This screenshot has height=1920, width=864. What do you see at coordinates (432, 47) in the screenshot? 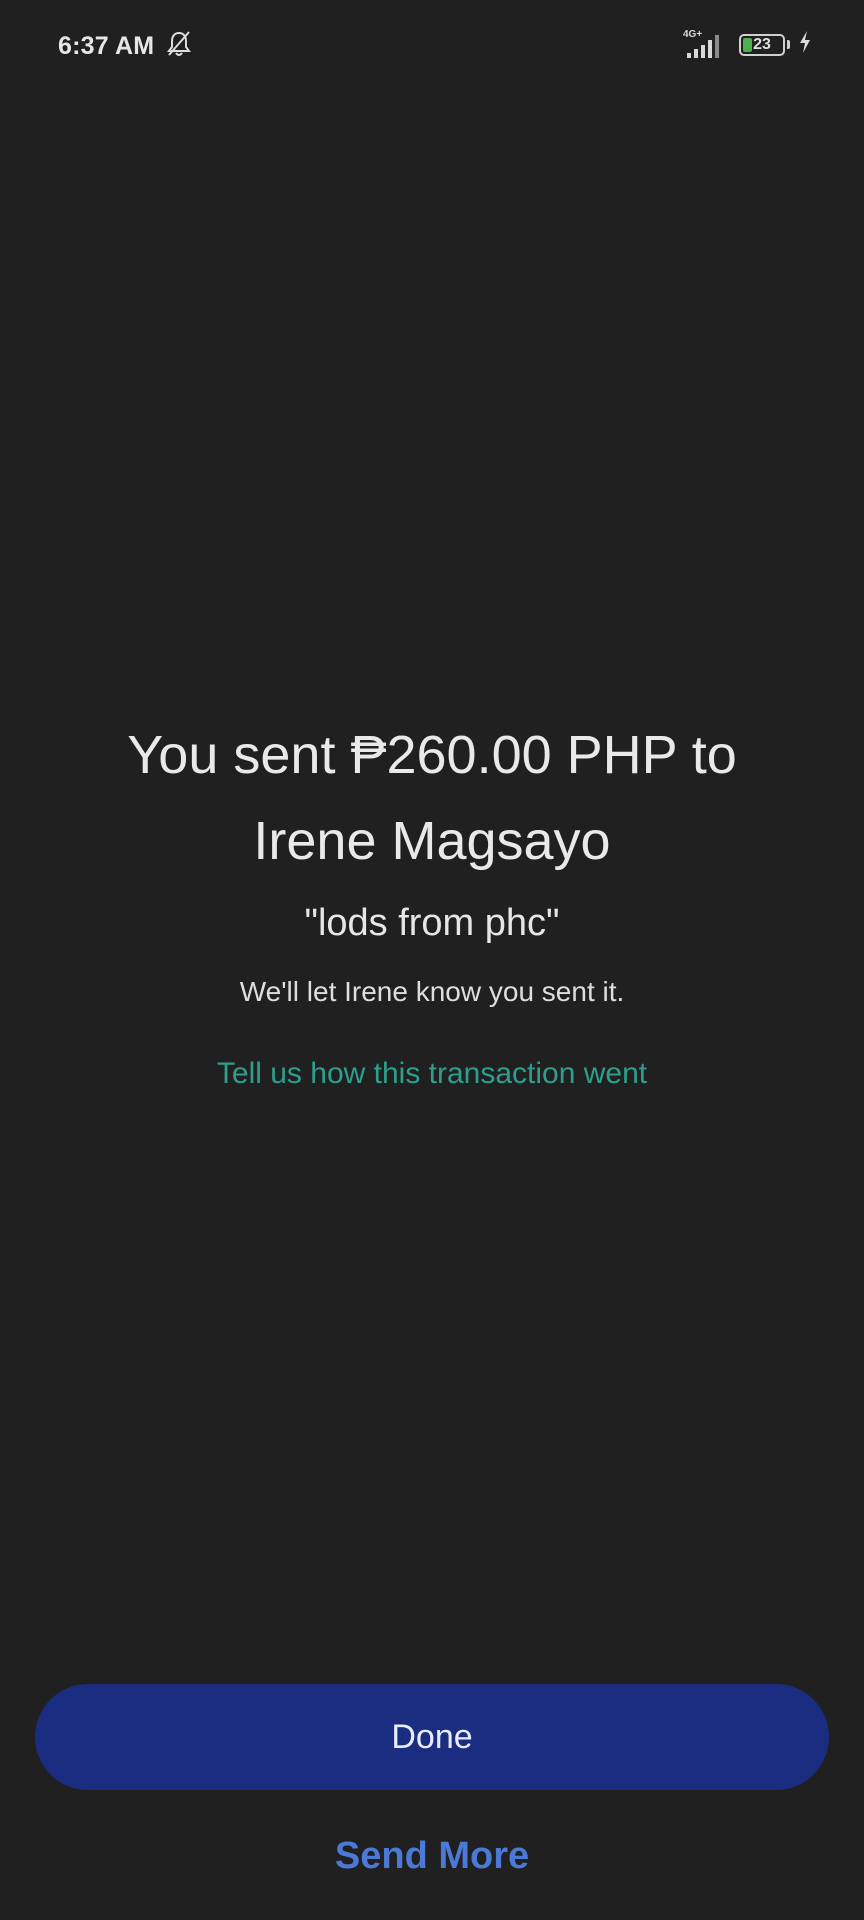
I see `status-bar: 6:37 AM 4G+ 23` at bounding box center [432, 47].